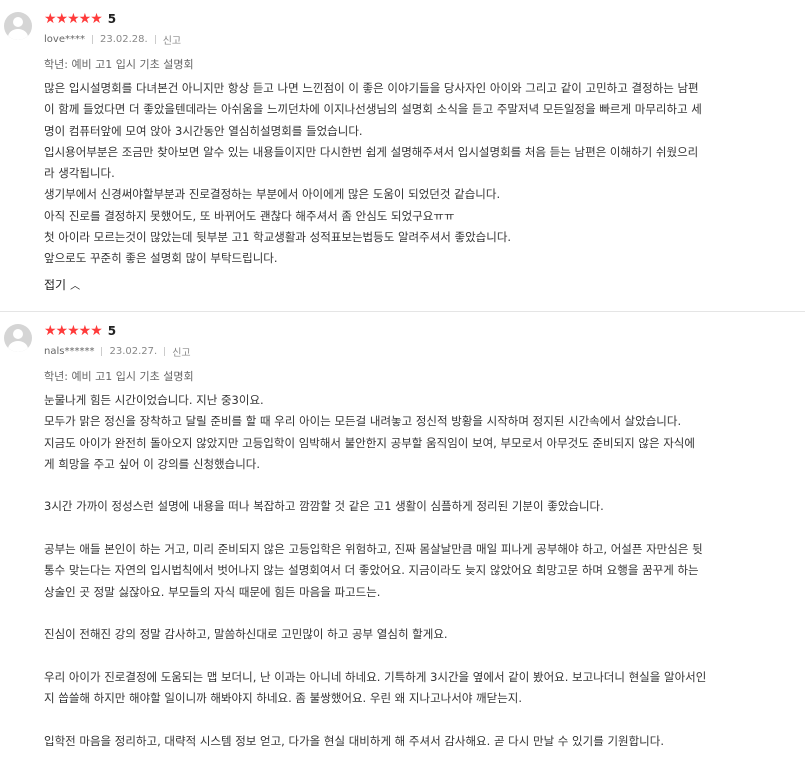 Image resolution: width=805 pixels, height=757 pixels. I want to click on review-line: 눈물나게 힘든 시간이었습니다. 지난 중3이요., so click(154, 400).